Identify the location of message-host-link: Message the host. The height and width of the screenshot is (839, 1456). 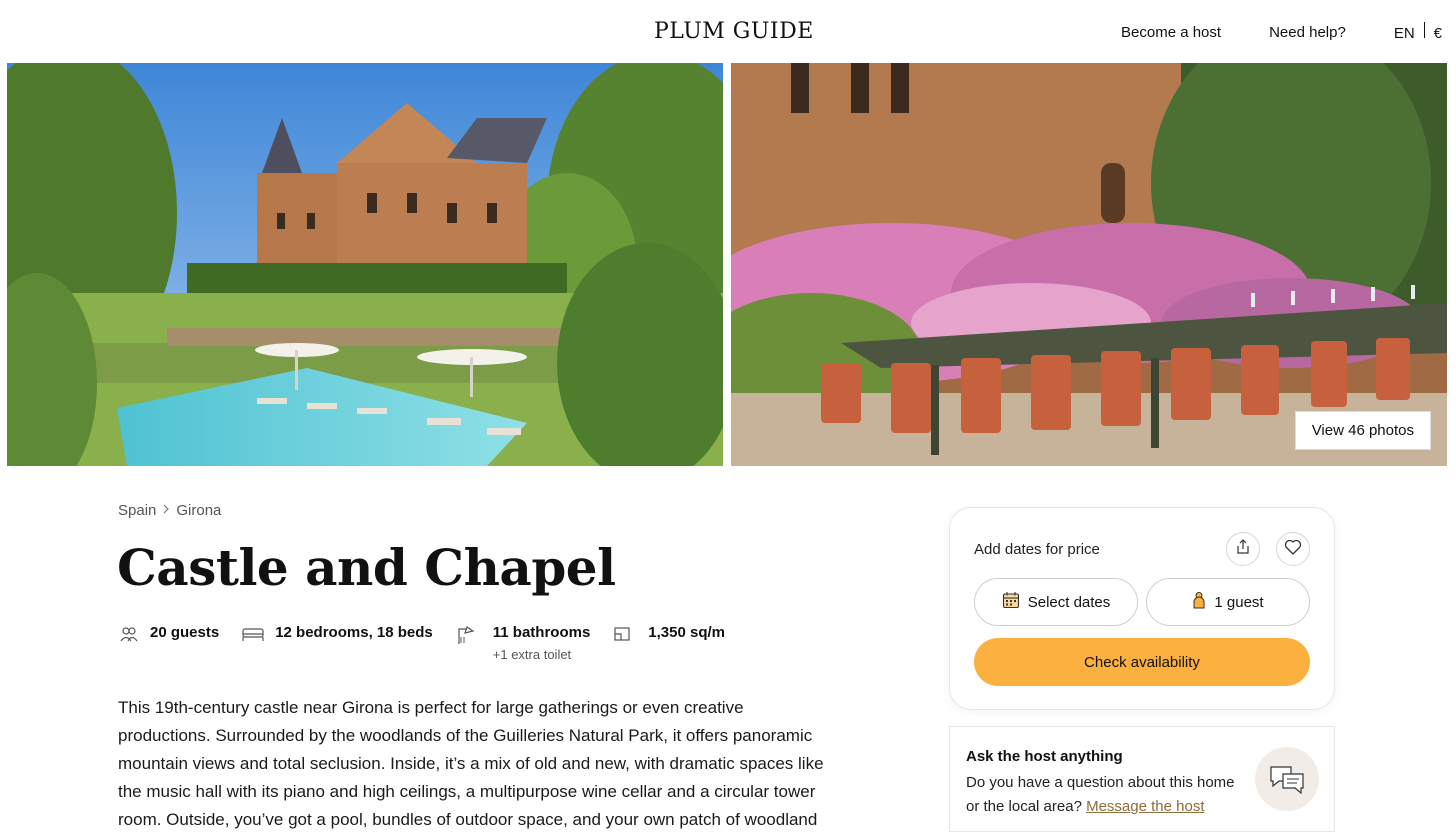
(1145, 806).